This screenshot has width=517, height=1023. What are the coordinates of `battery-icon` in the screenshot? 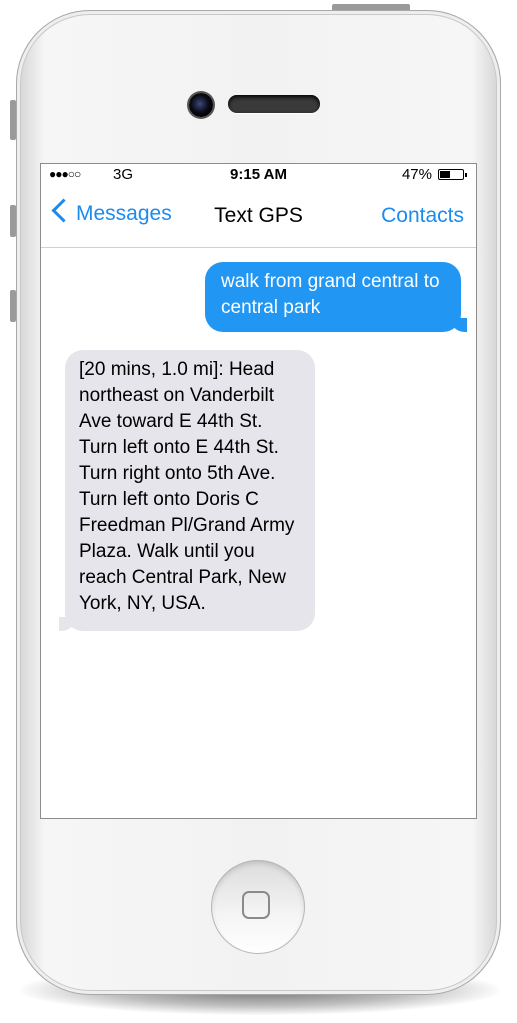 It's located at (451, 174).